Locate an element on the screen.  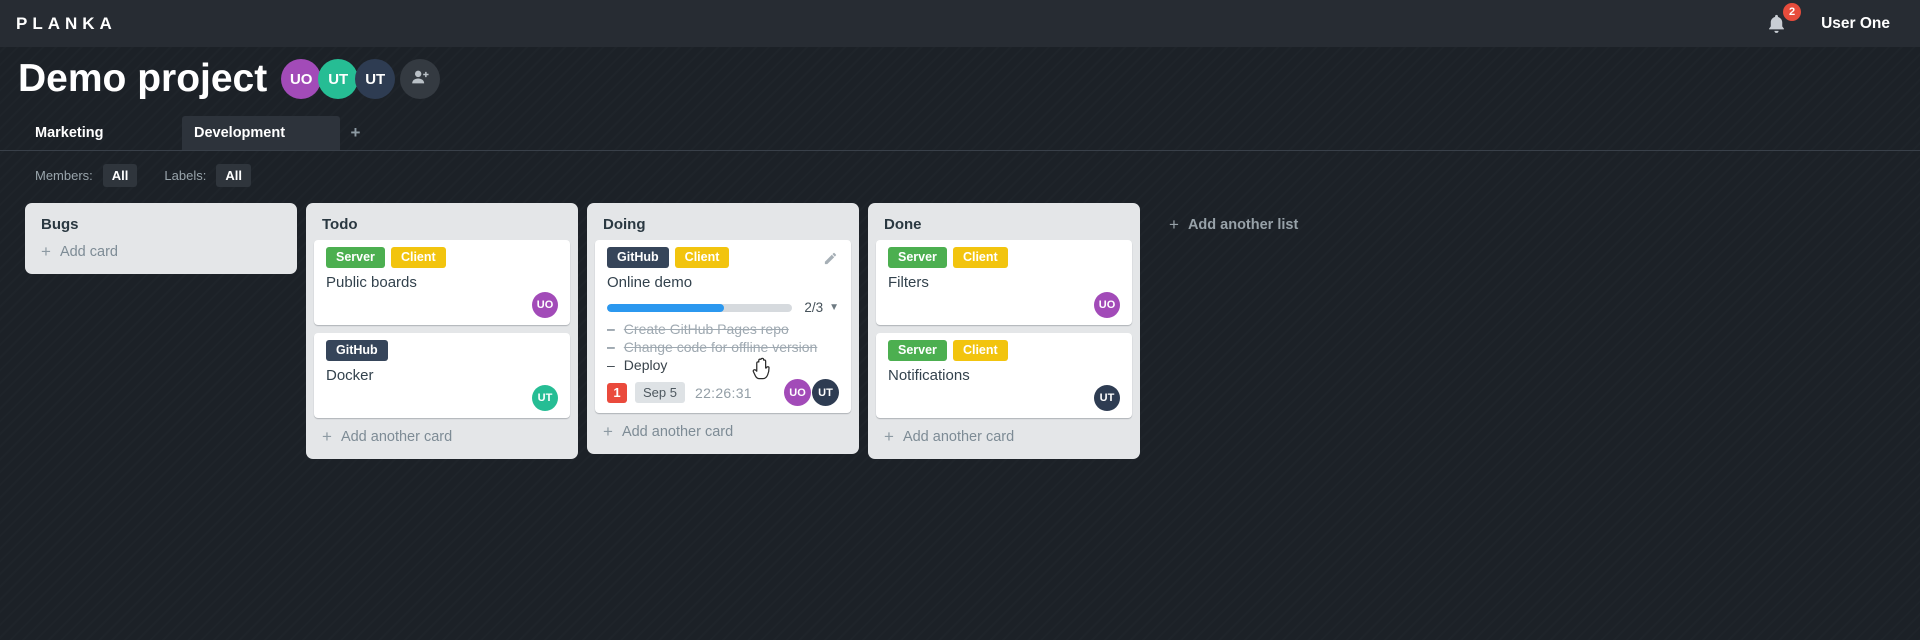
topbar-right: 2 User One is located at coordinates (1827, 19).